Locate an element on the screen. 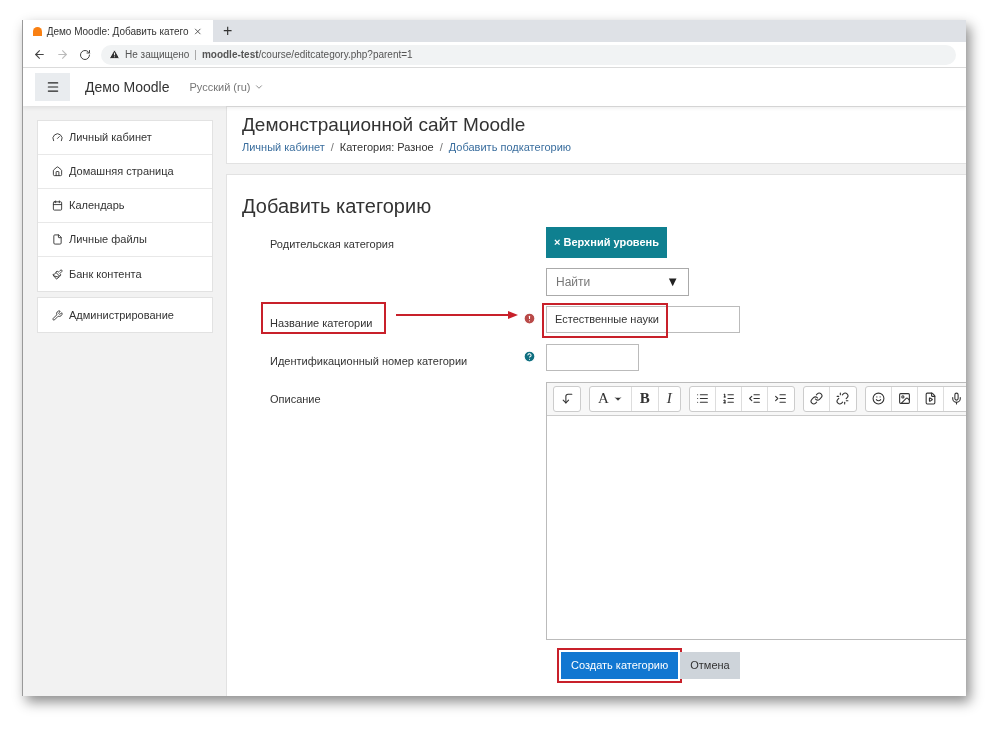  breadcrumb-link: Личный кабинет is located at coordinates (283, 147).